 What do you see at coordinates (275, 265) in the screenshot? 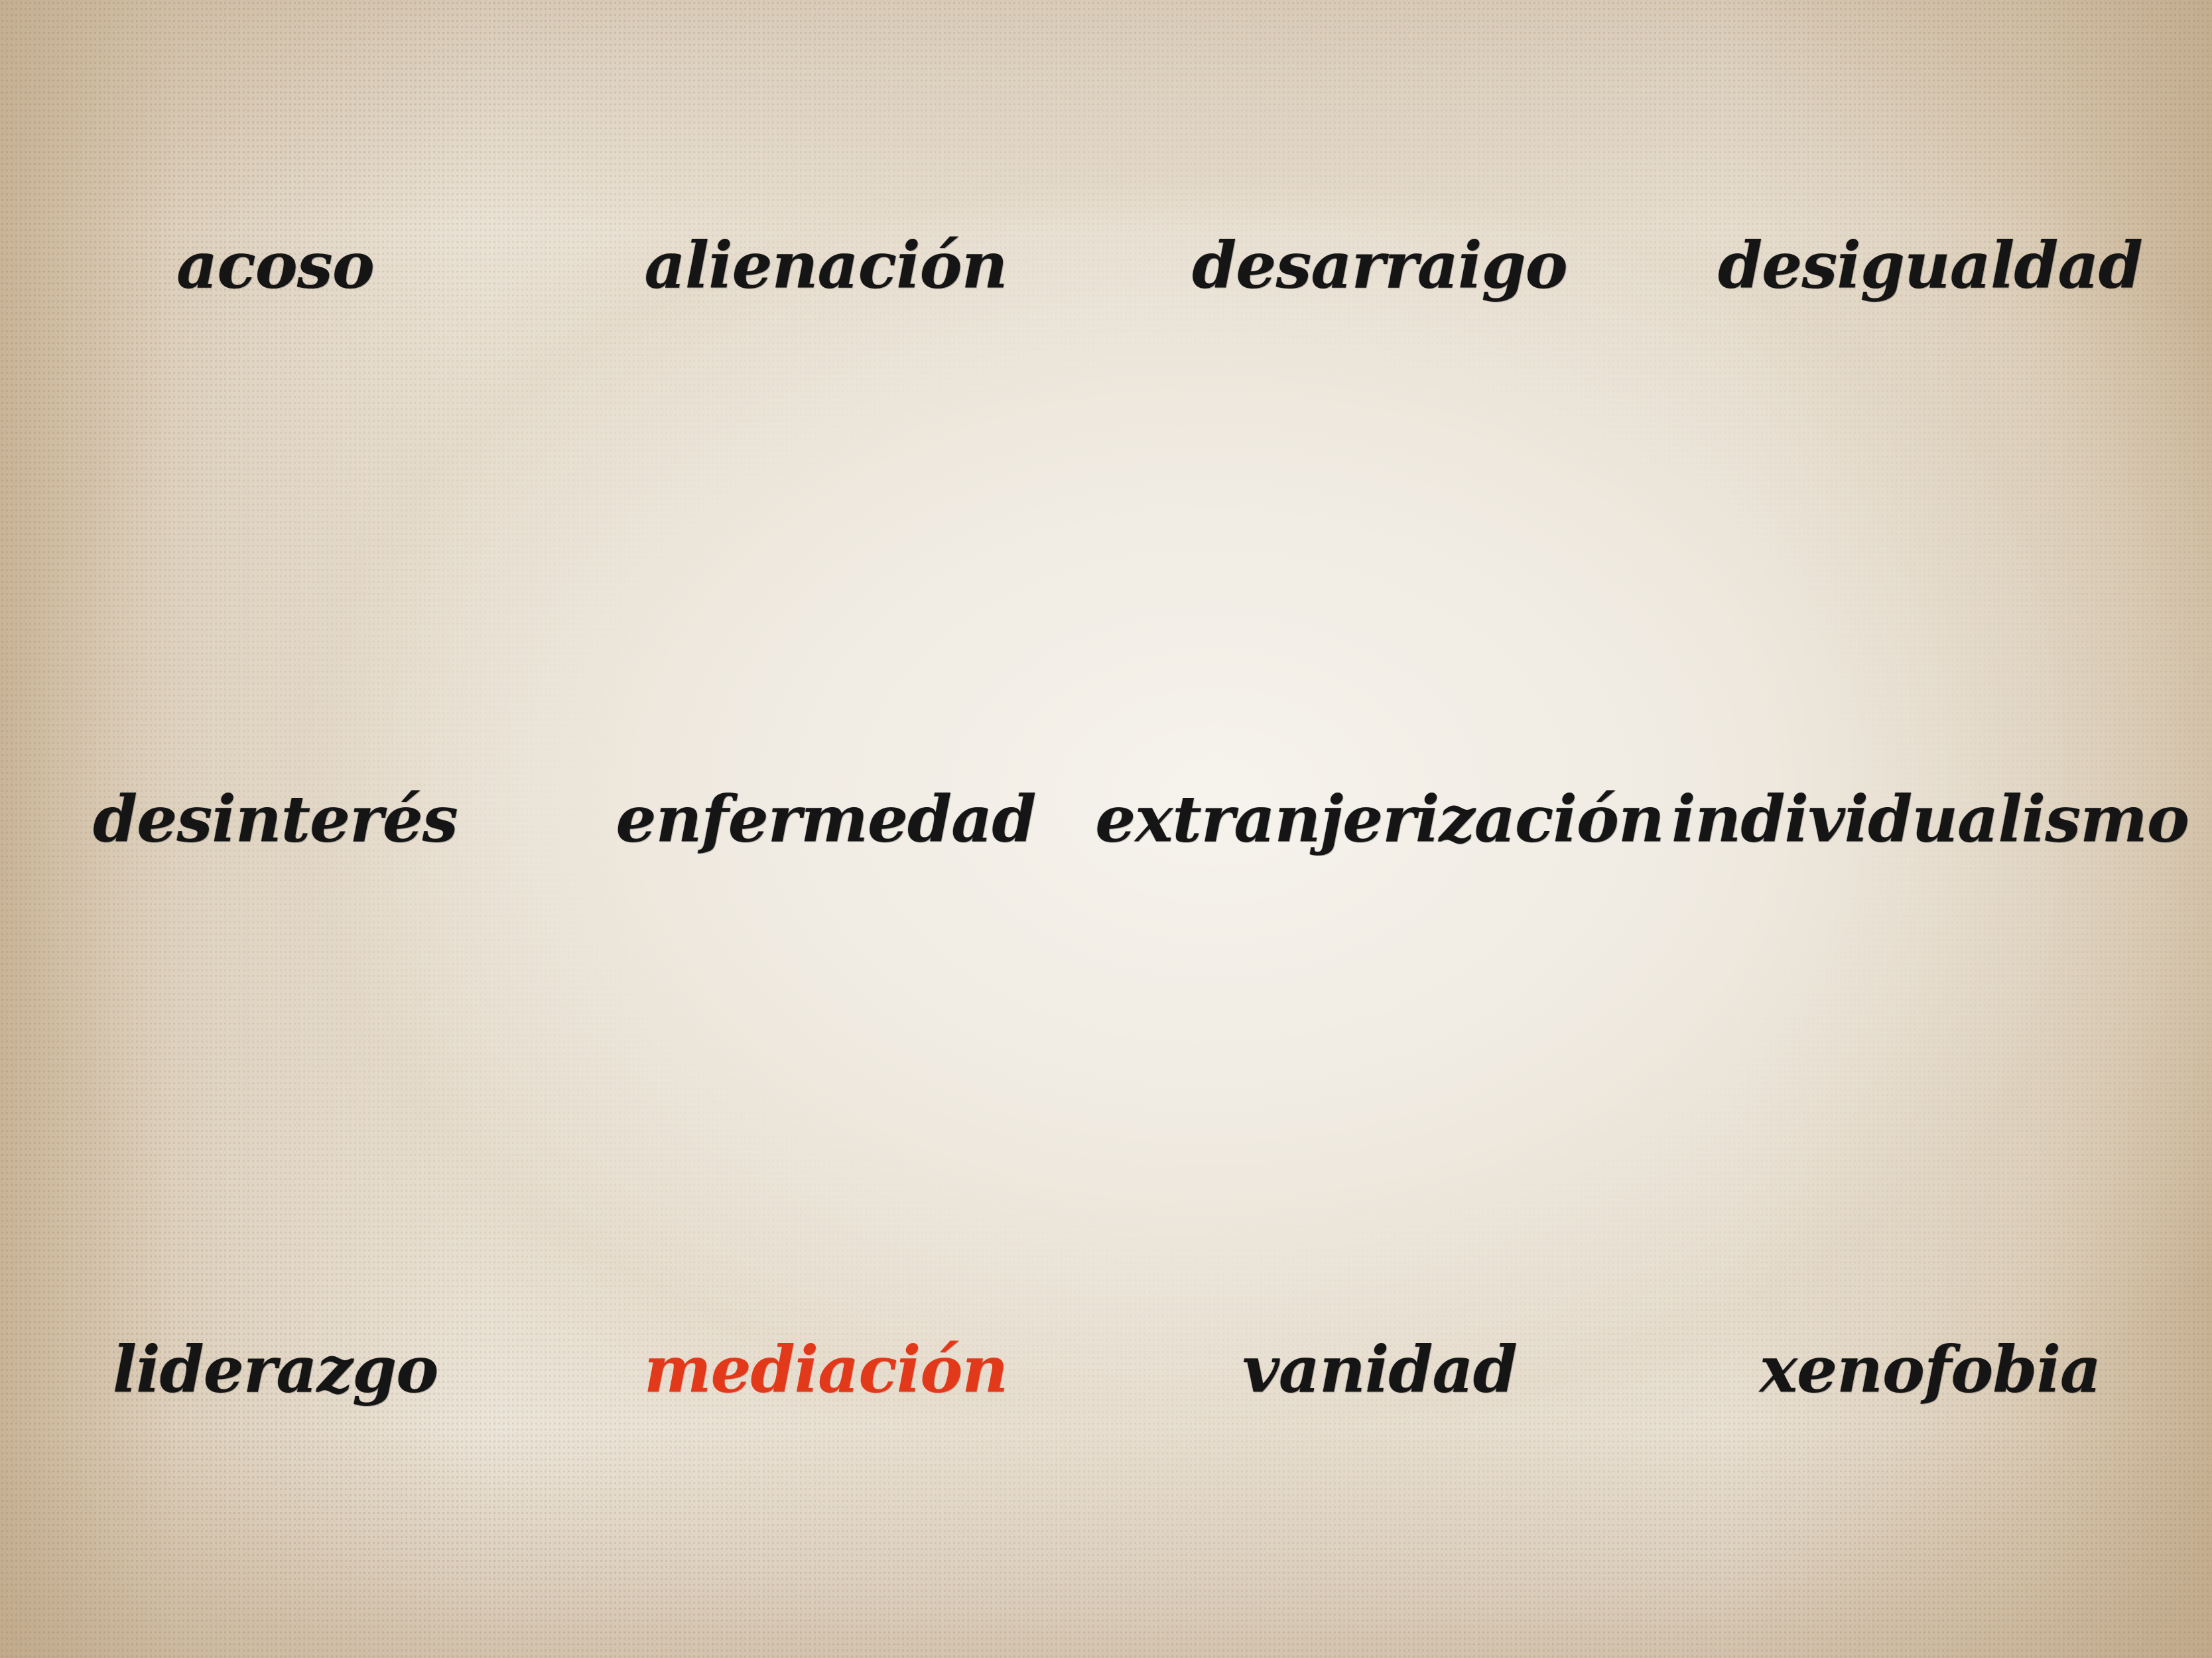
I see `word-acoso: acoso` at bounding box center [275, 265].